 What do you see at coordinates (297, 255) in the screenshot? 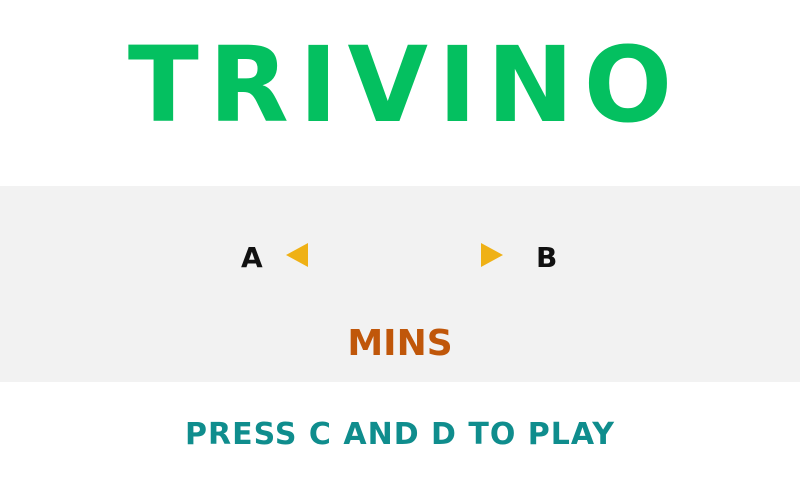
I see `triangle-left-icon` at bounding box center [297, 255].